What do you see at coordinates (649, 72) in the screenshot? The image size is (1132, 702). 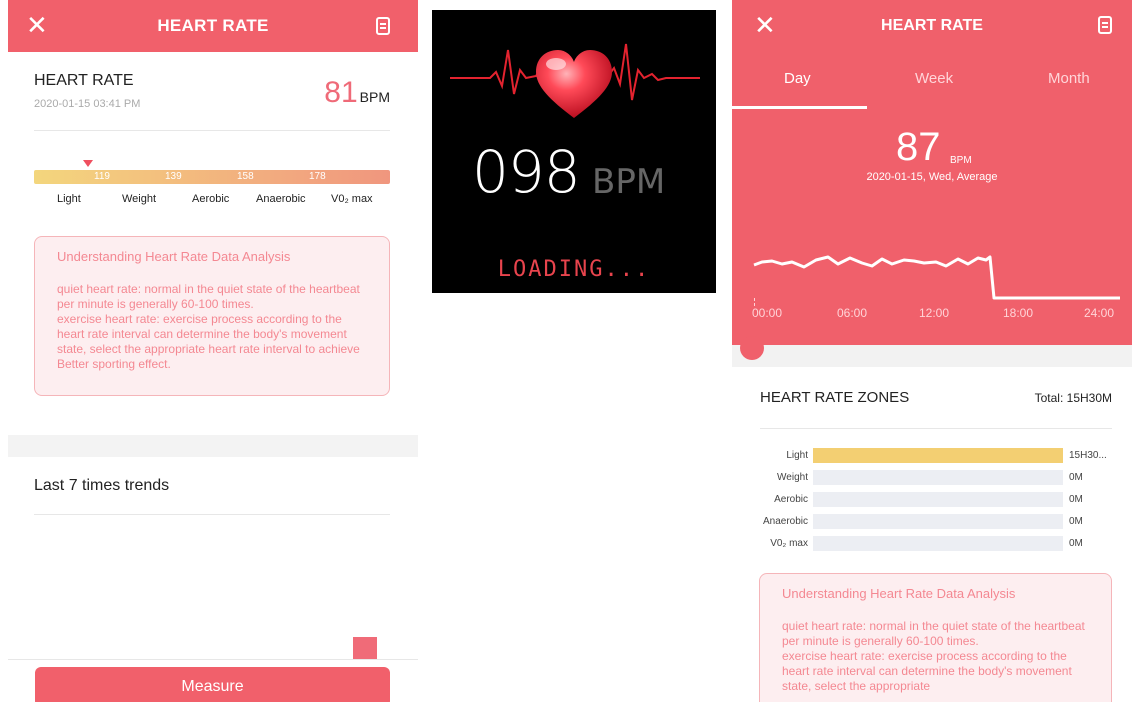 I see `ekg-line-right` at bounding box center [649, 72].